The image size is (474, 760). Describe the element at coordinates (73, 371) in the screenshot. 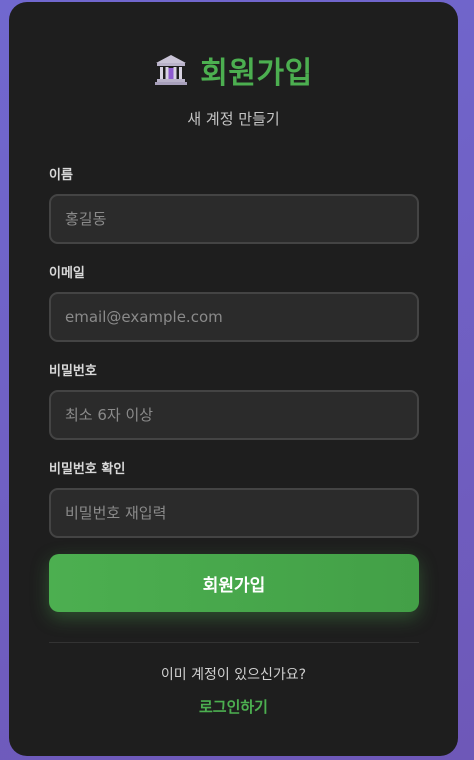

I see `password-label: 비밀번호` at that location.